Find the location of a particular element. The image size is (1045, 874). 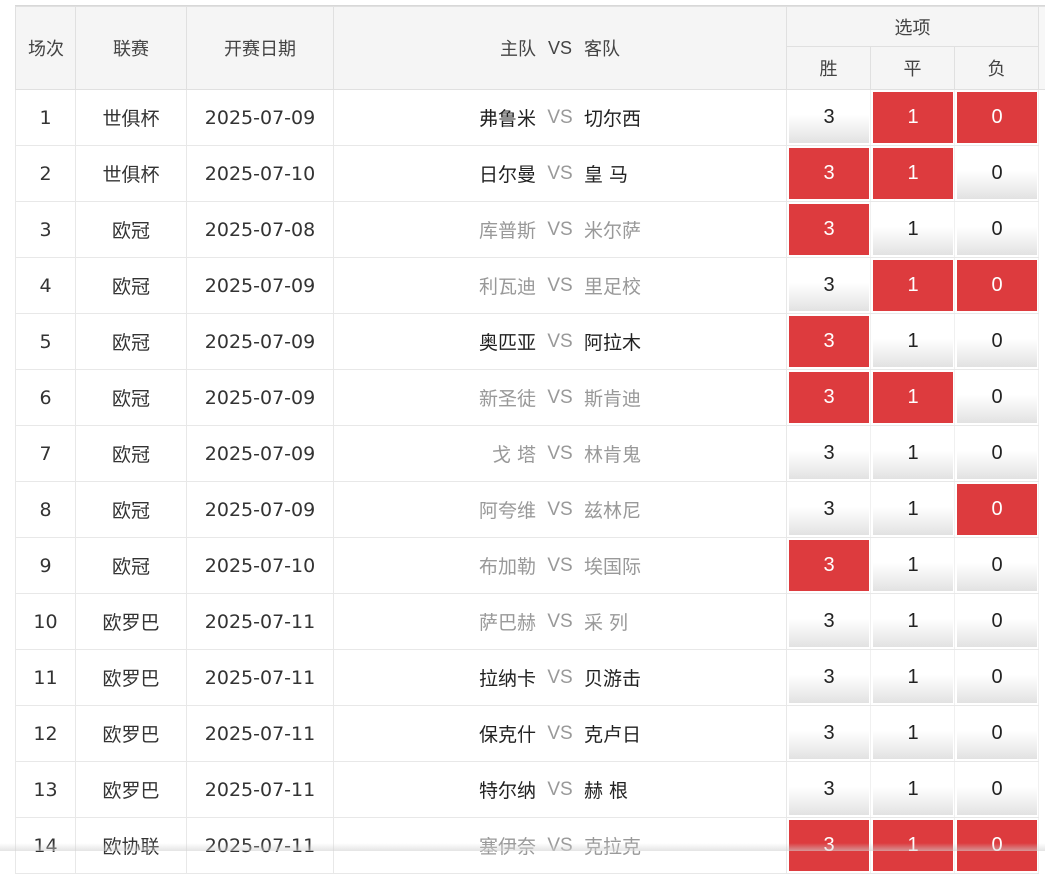

header-draw: 平 is located at coordinates (913, 68).